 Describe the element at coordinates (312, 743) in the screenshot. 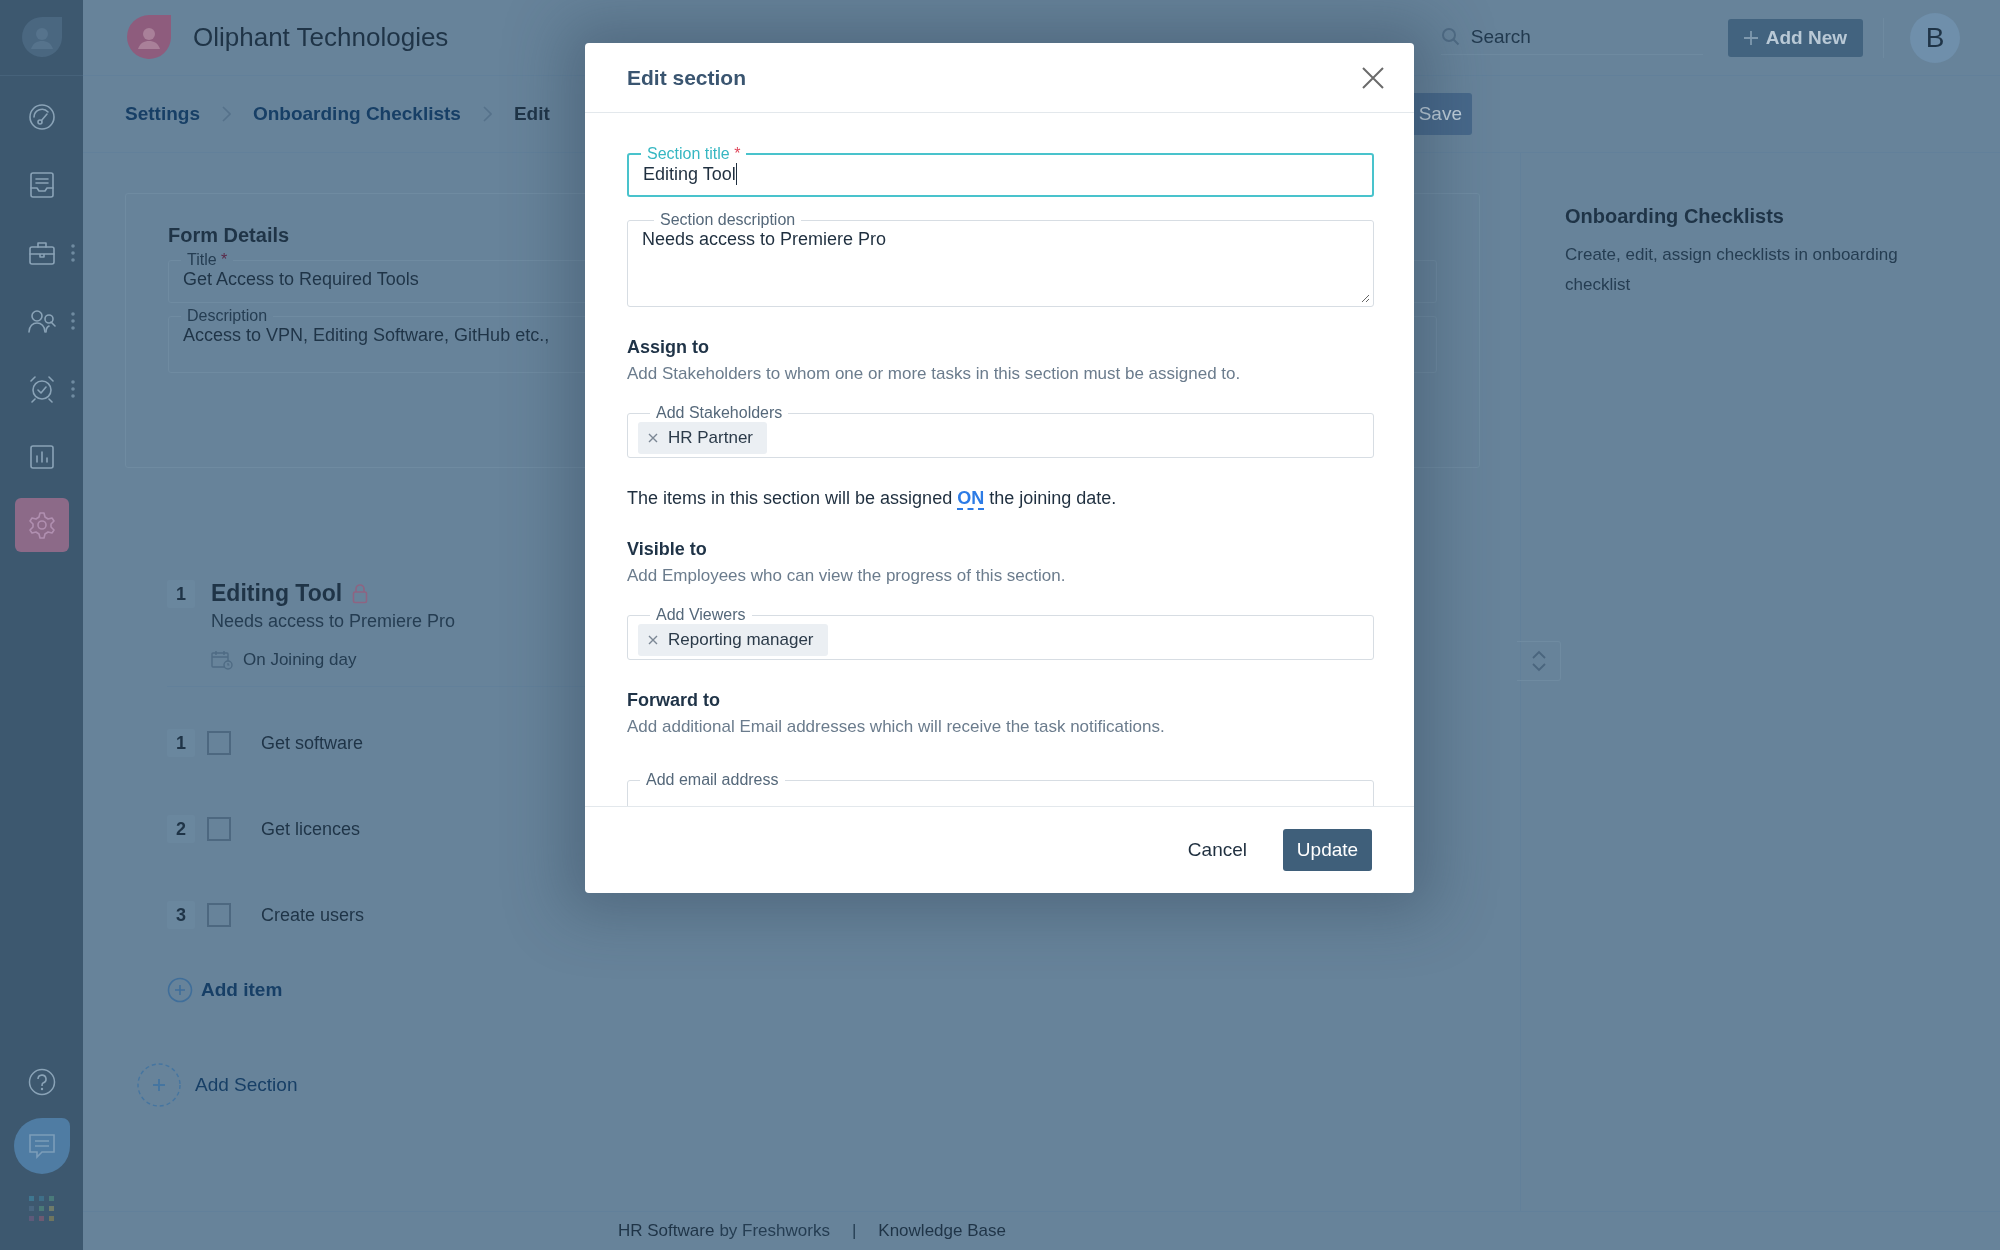

I see `item-label: Get software` at that location.